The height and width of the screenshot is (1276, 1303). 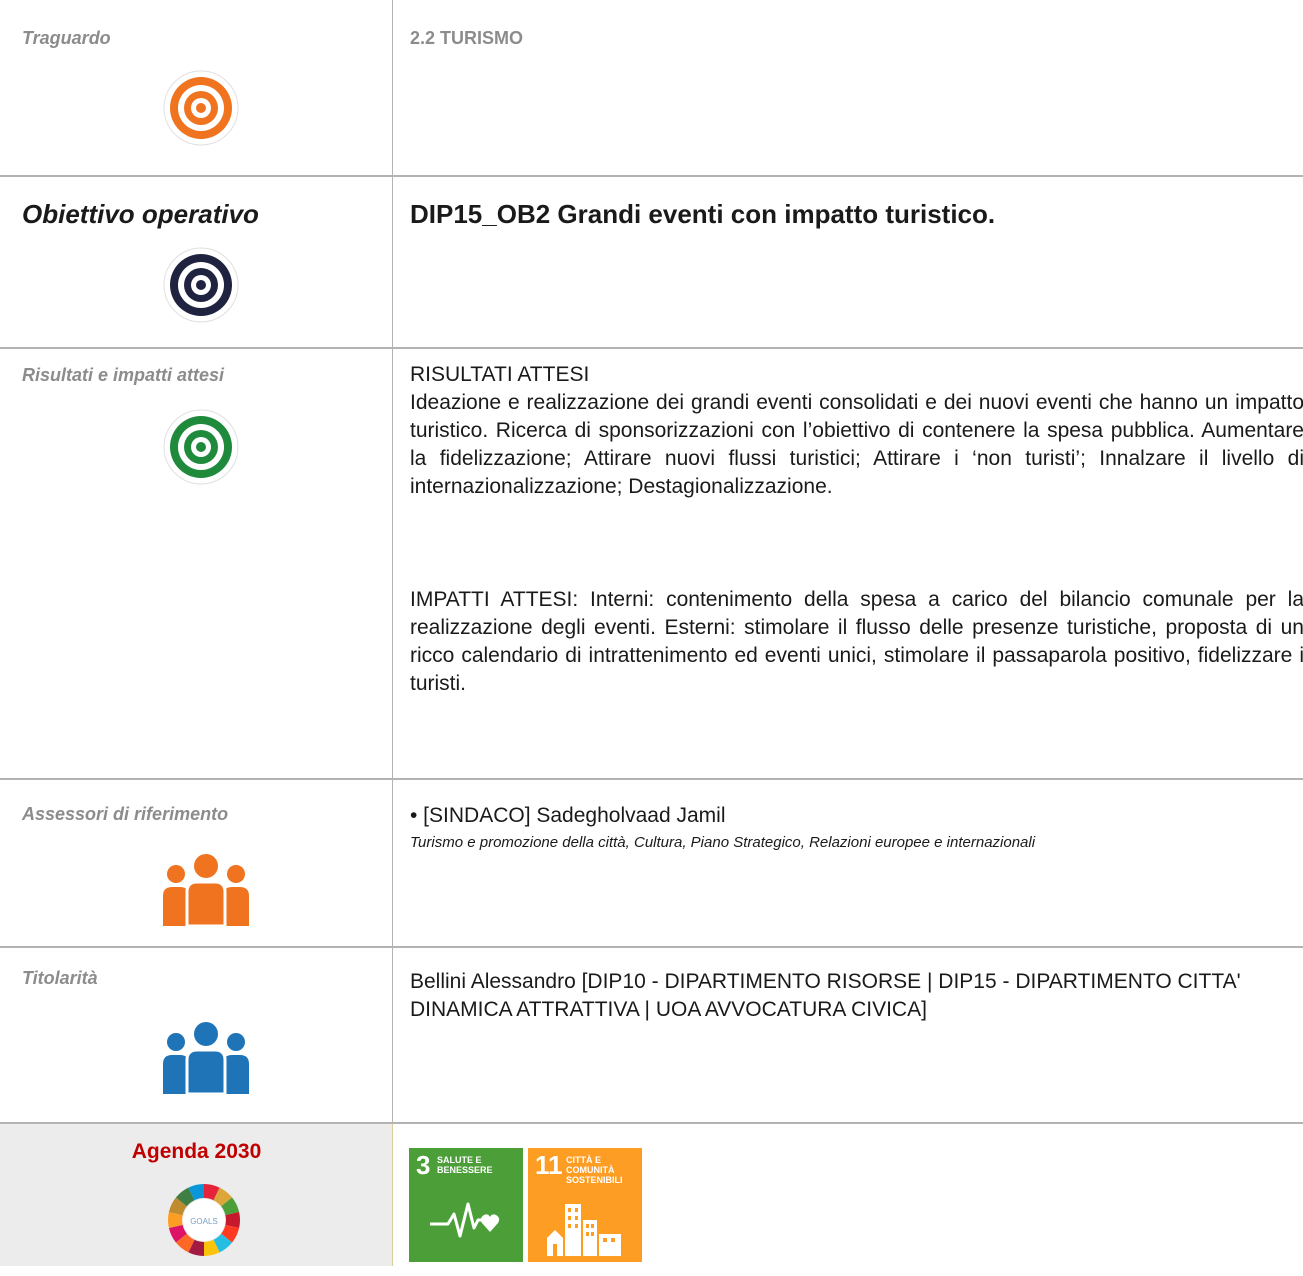 What do you see at coordinates (500, 374) in the screenshot?
I see `risultati-heading: RISULTATI ATTESI` at bounding box center [500, 374].